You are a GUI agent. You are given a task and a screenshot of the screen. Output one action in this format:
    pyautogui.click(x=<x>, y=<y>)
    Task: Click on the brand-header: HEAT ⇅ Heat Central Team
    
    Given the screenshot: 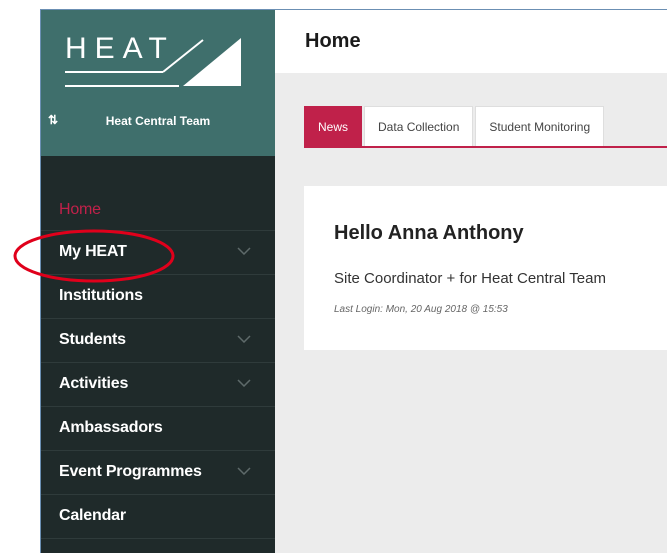 What is the action you would take?
    pyautogui.click(x=158, y=83)
    